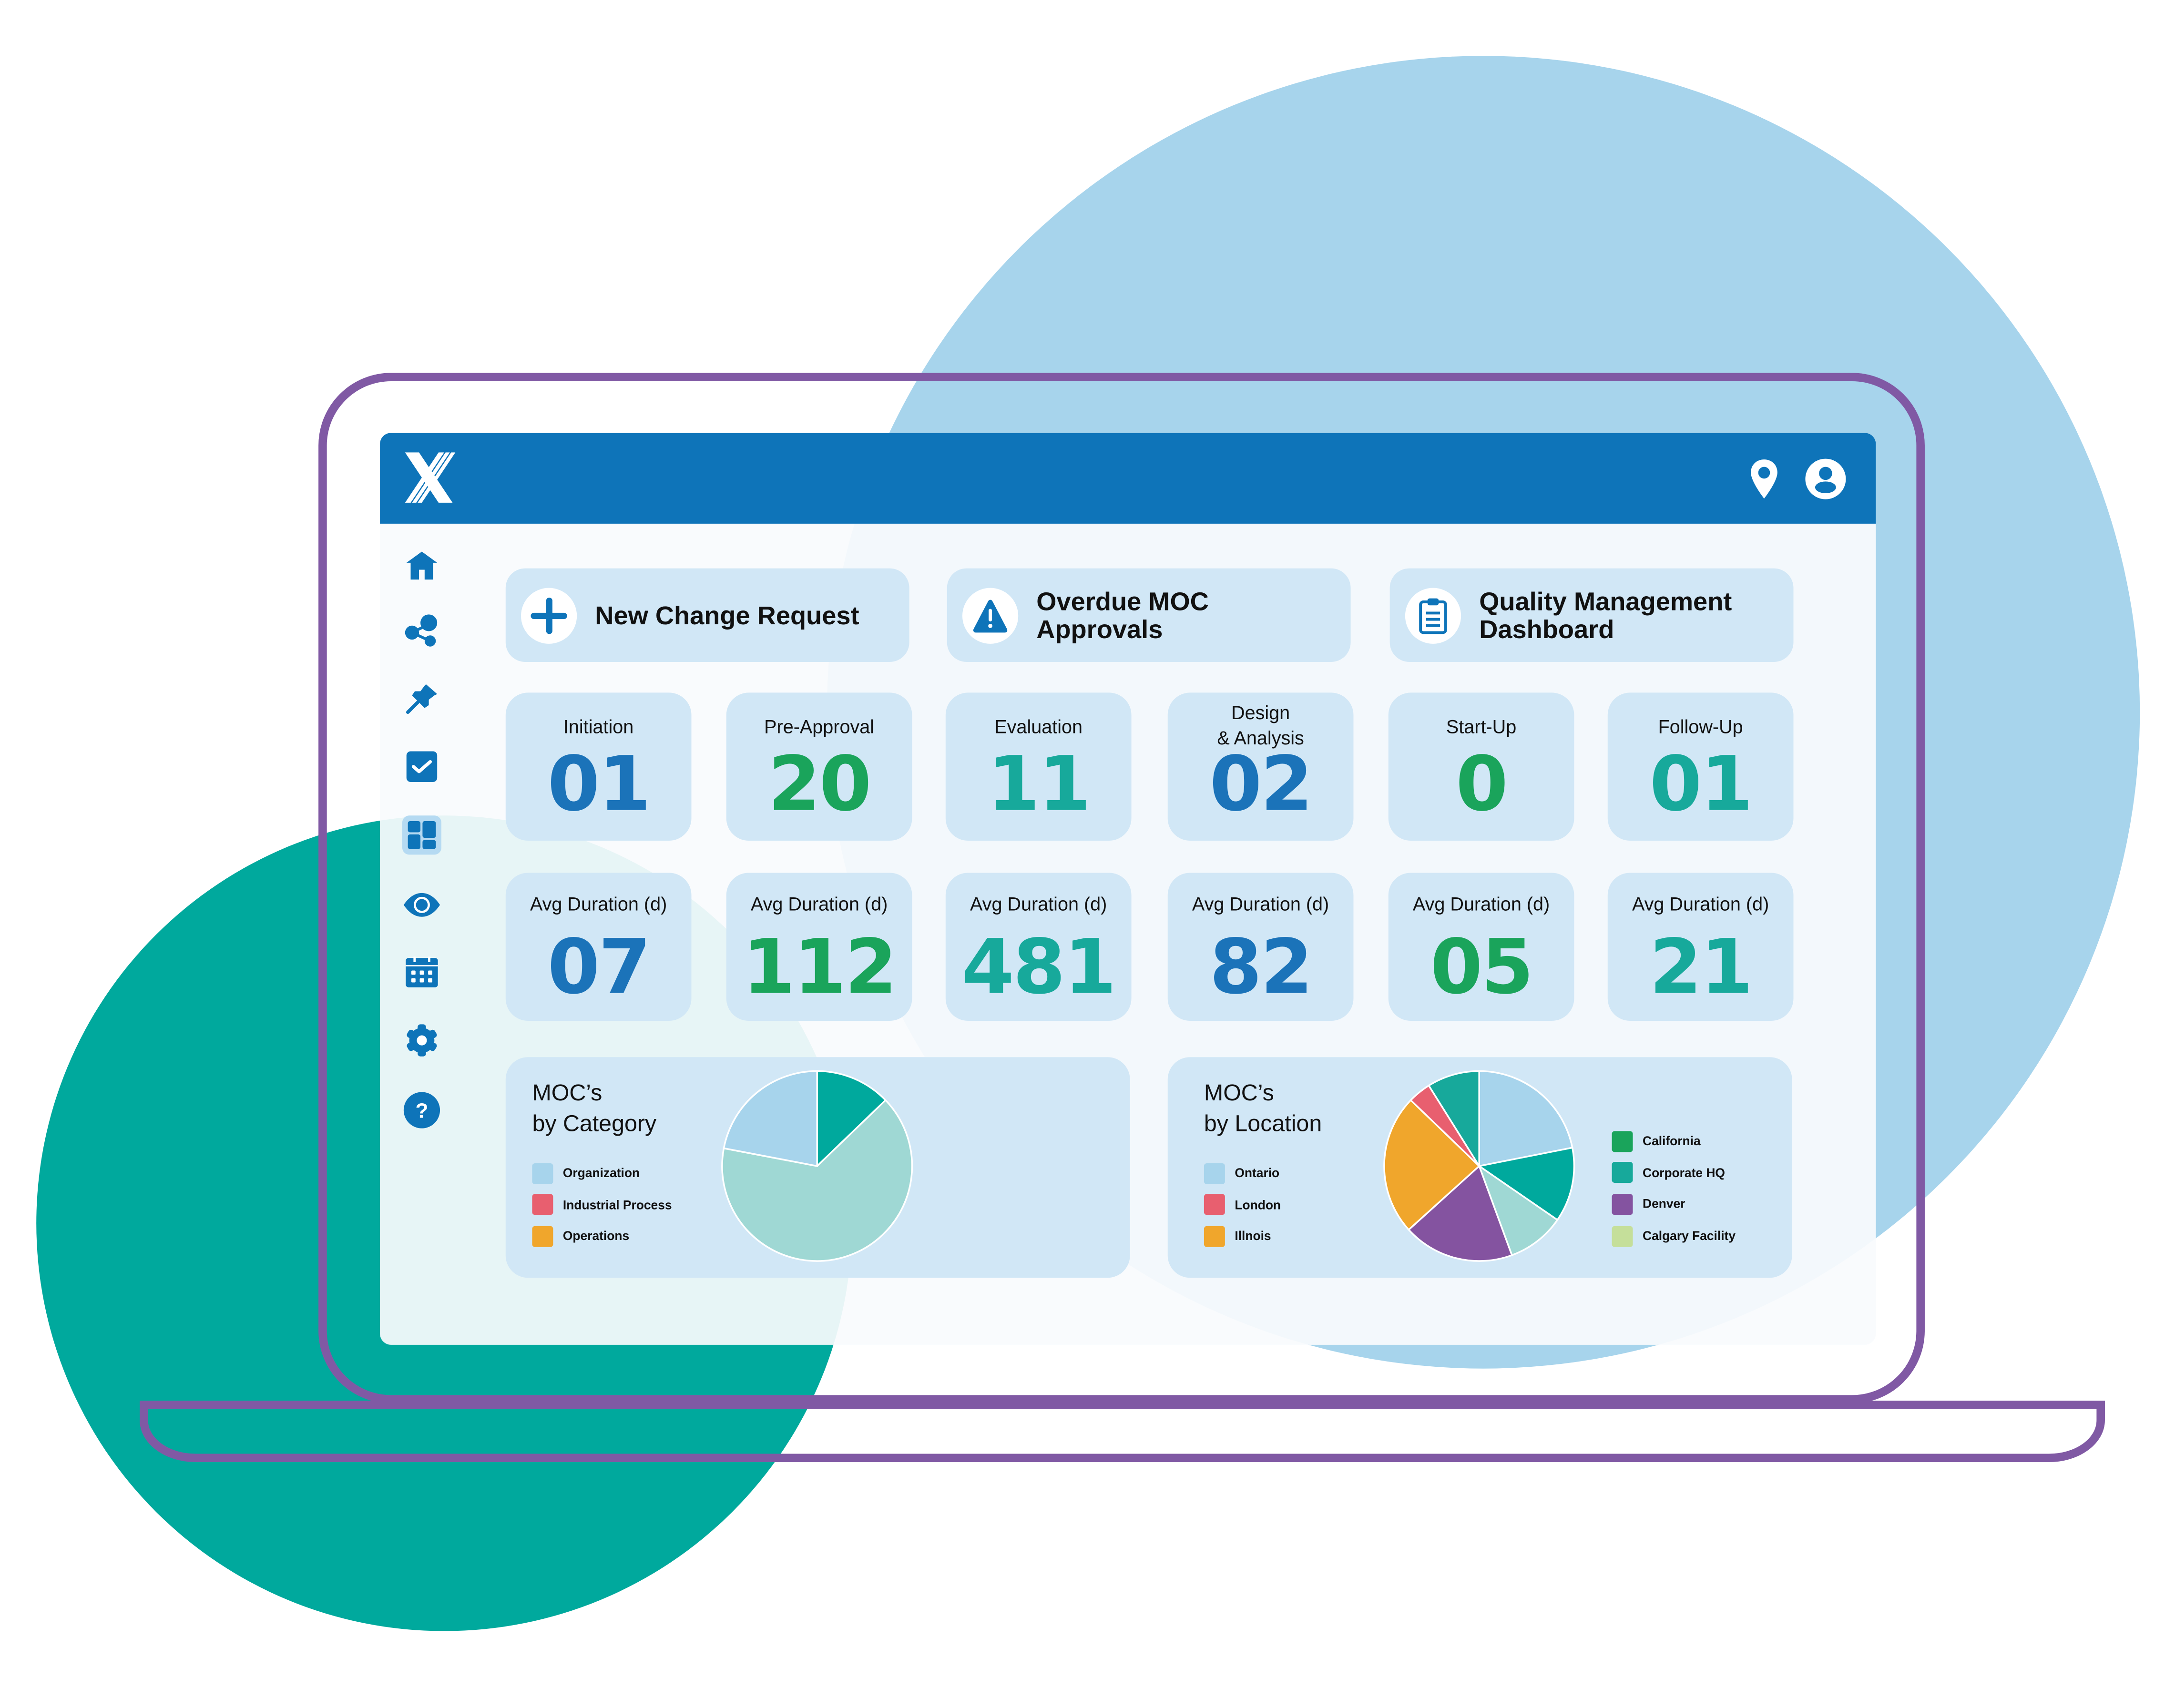  I want to click on eye-icon, so click(421, 905).